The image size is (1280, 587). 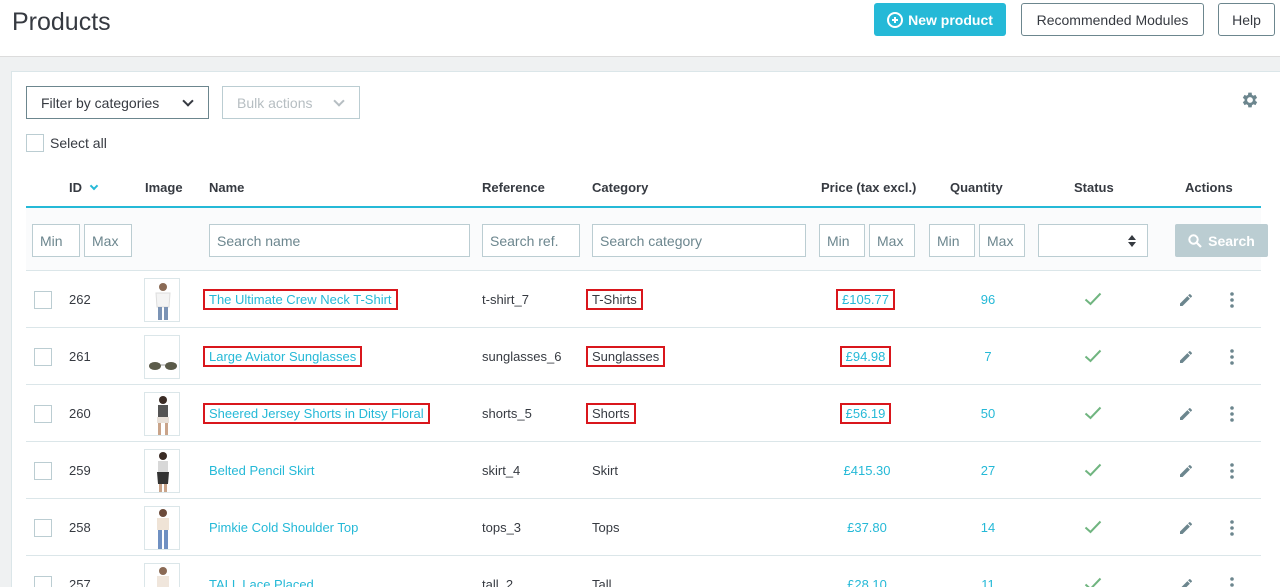 What do you see at coordinates (602, 582) in the screenshot?
I see `product-category: Tall` at bounding box center [602, 582].